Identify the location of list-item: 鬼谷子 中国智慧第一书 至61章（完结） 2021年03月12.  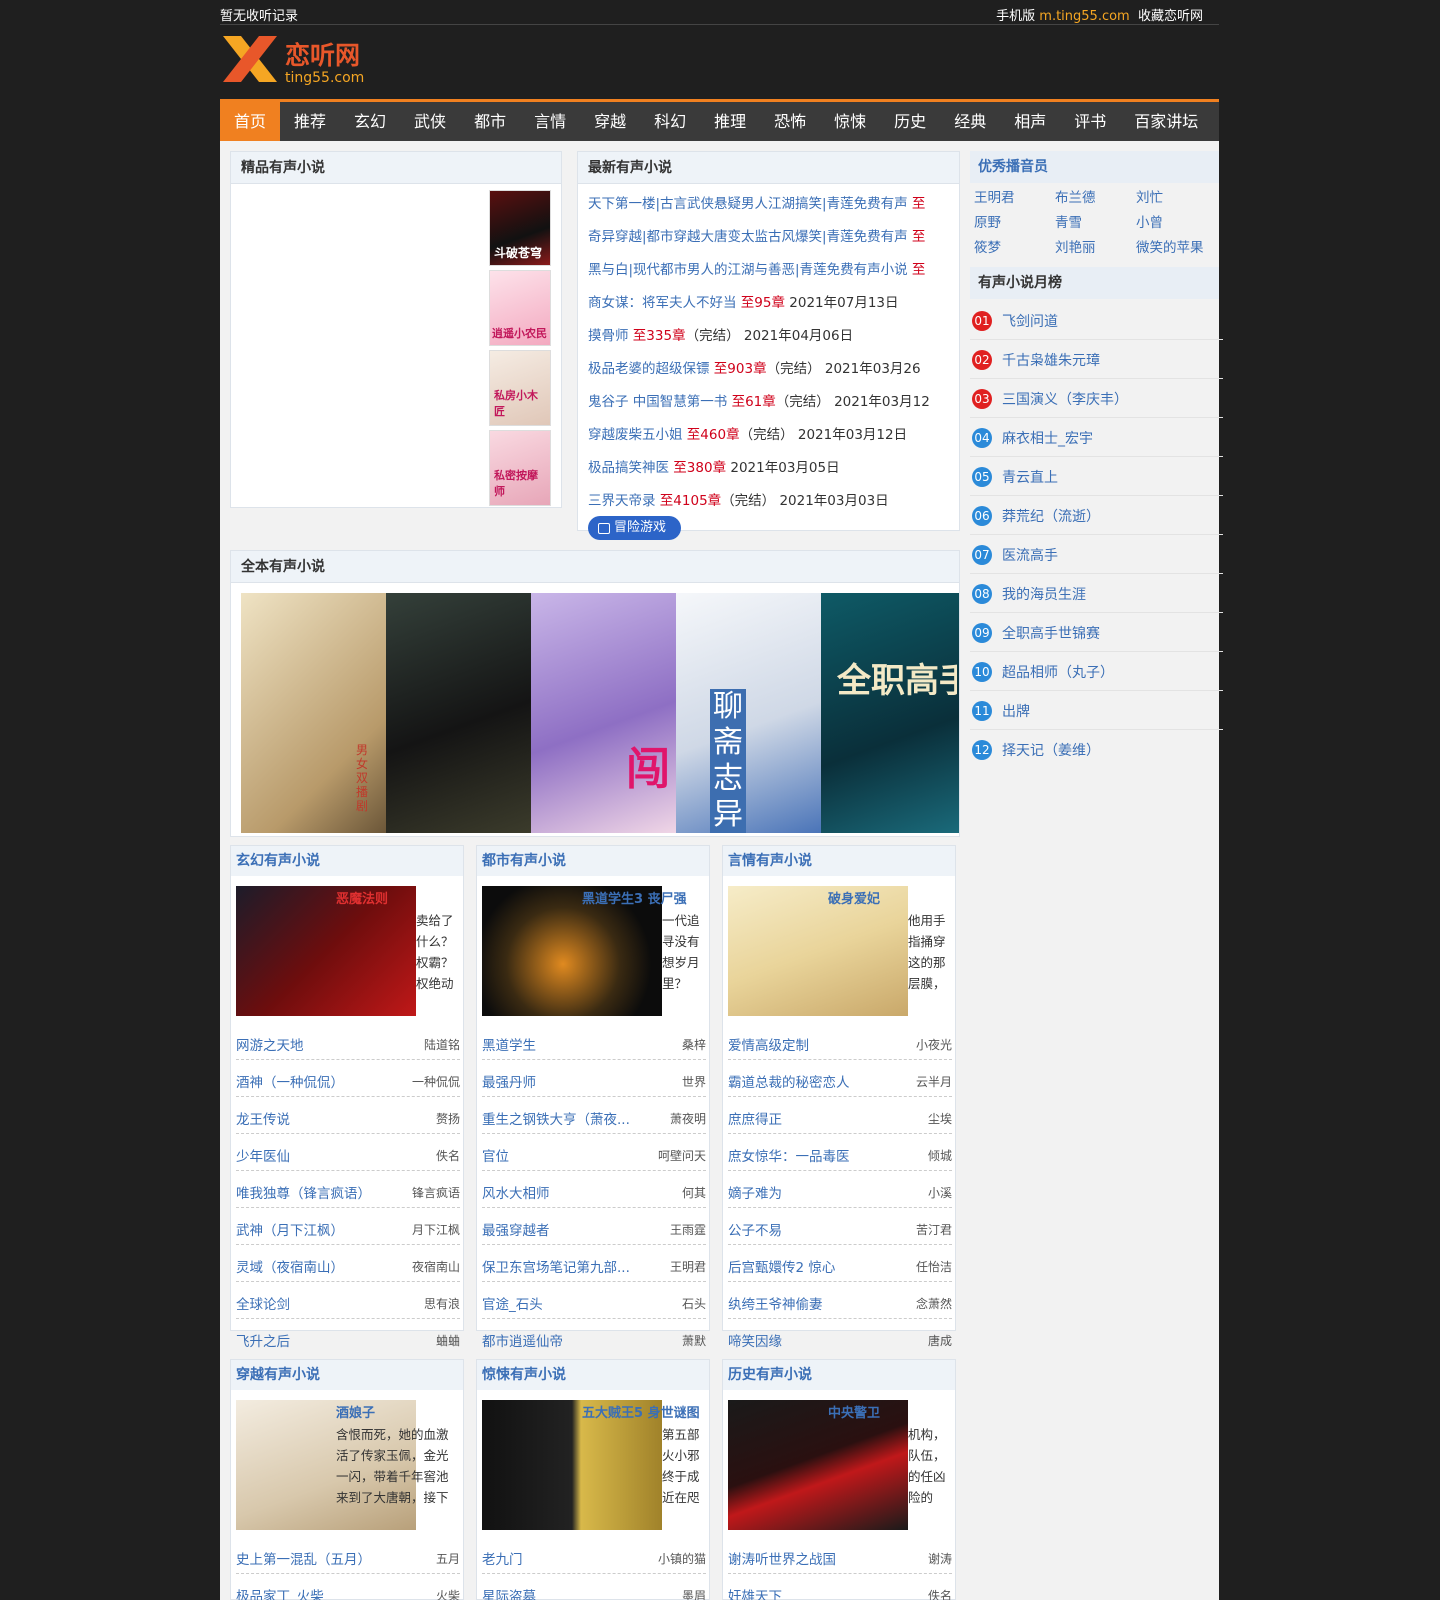
(759, 400).